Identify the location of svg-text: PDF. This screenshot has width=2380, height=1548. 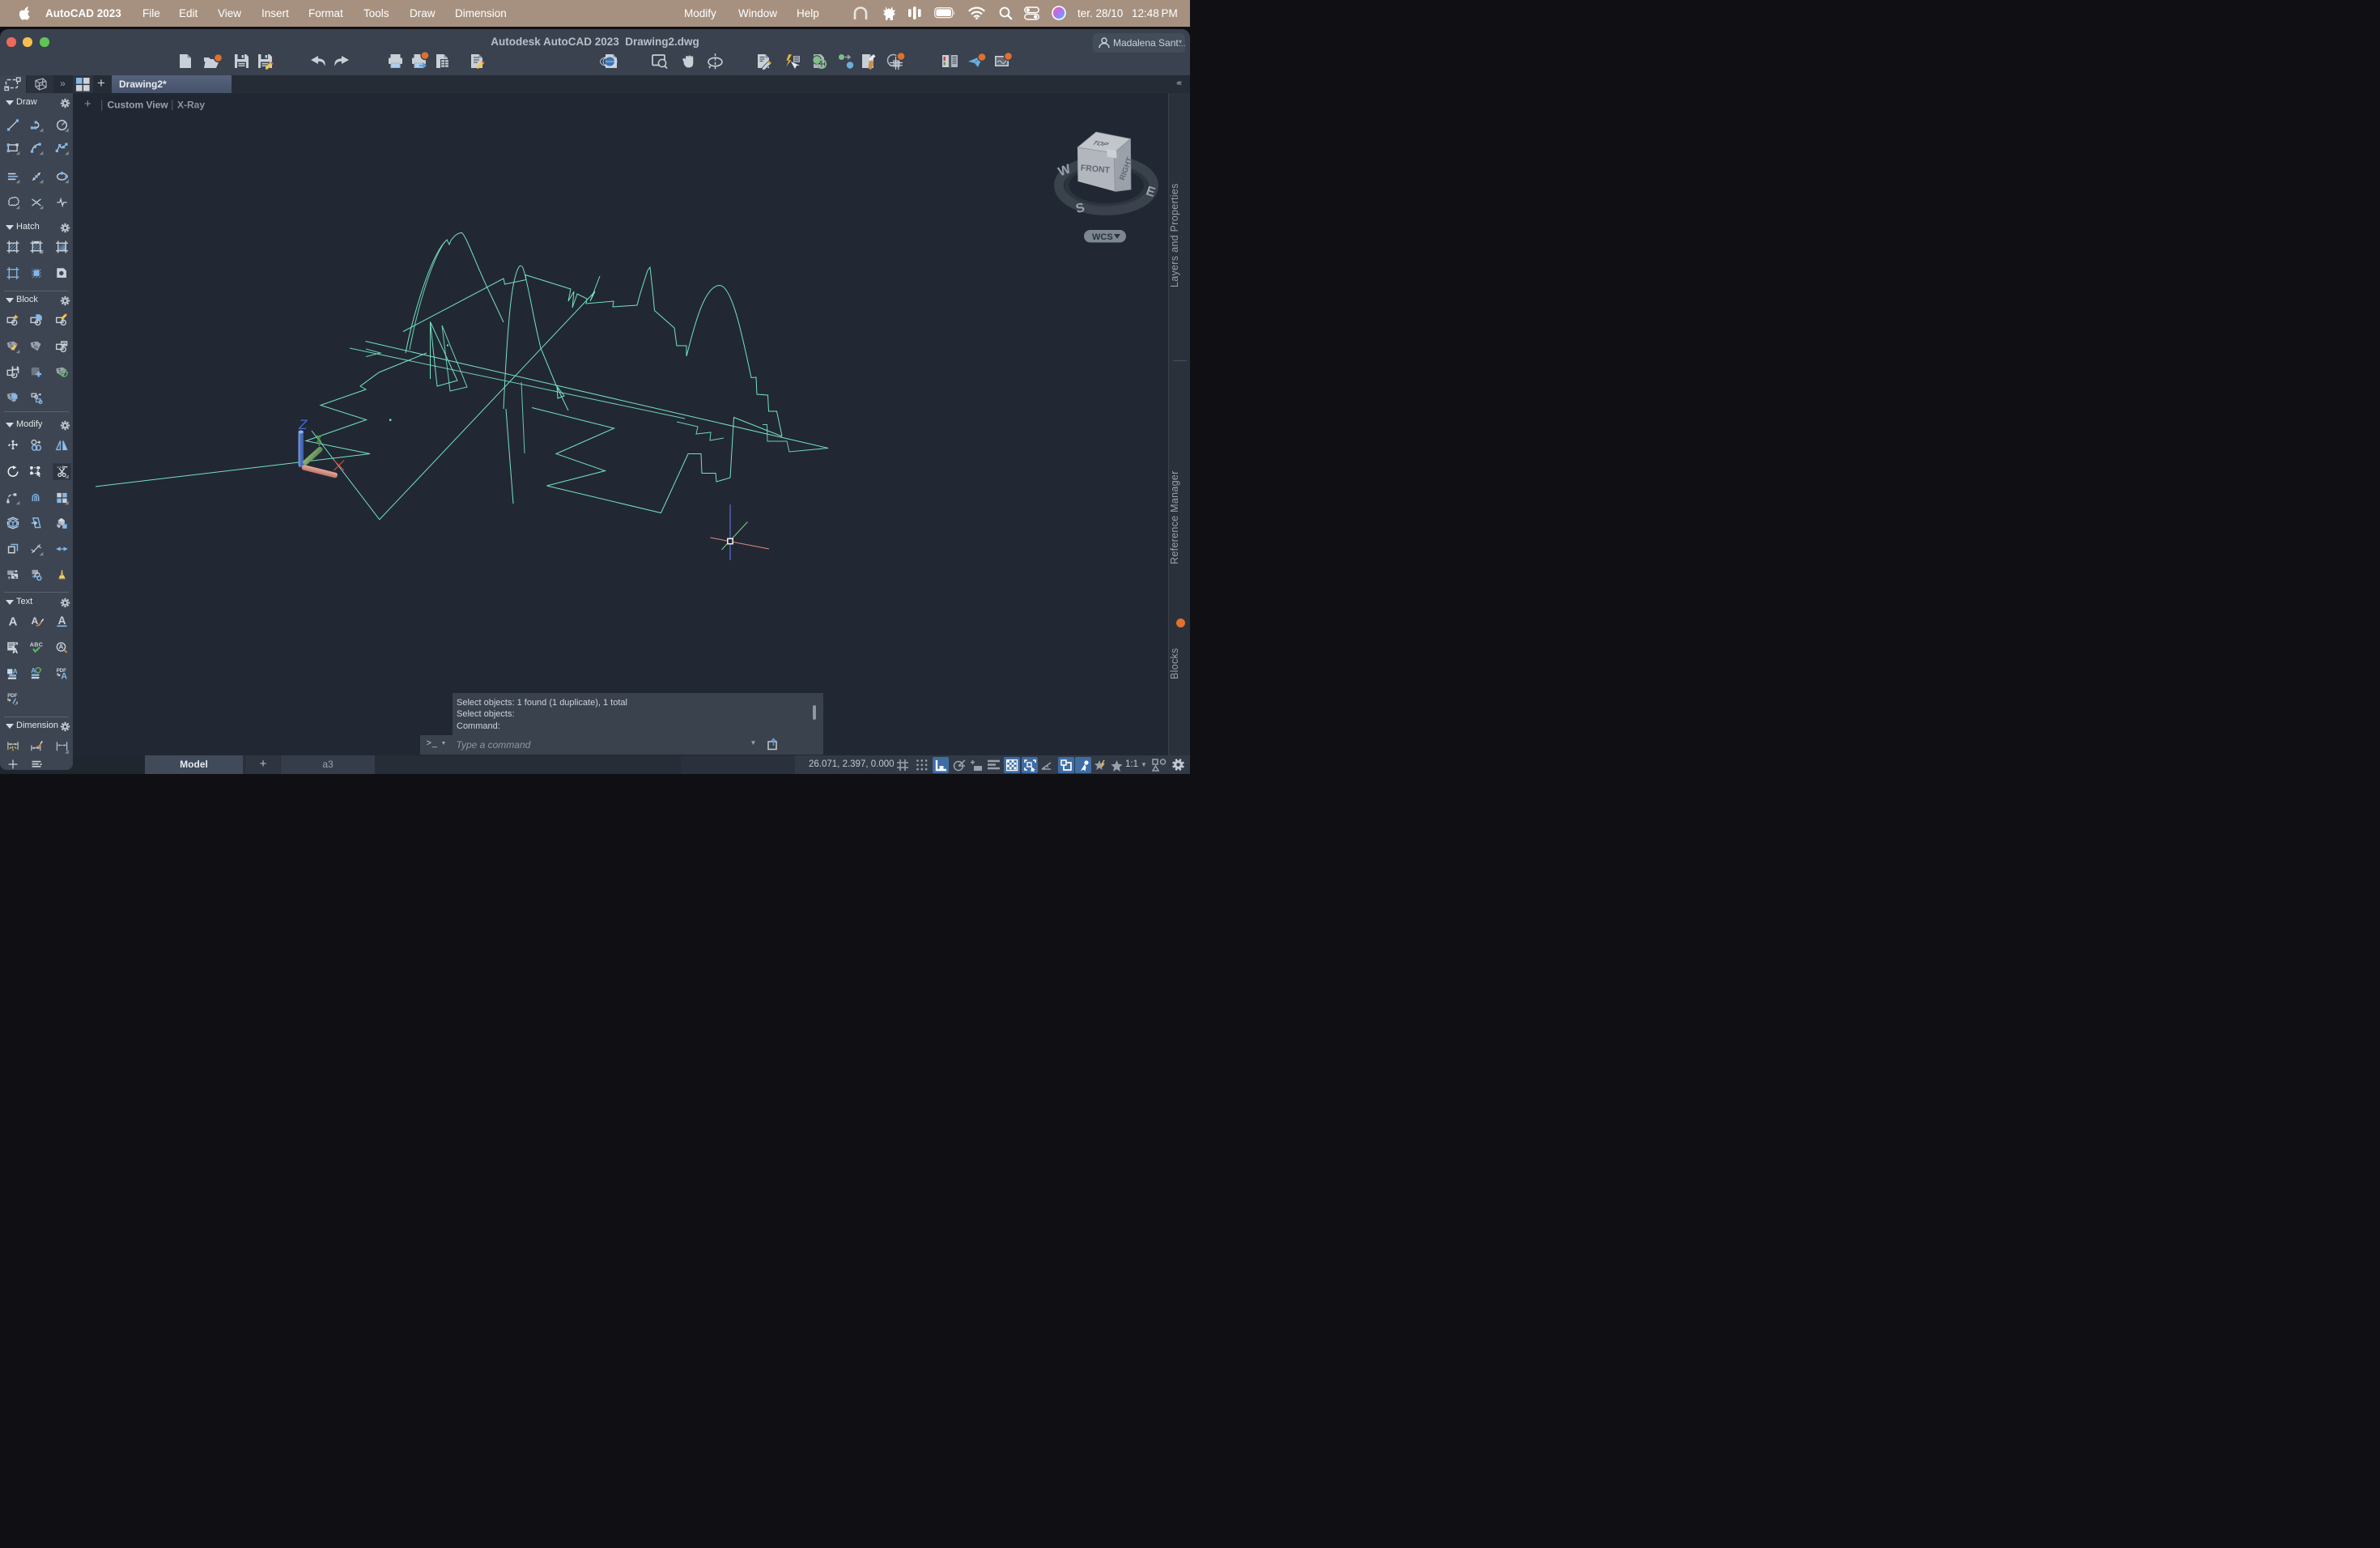
(12, 696).